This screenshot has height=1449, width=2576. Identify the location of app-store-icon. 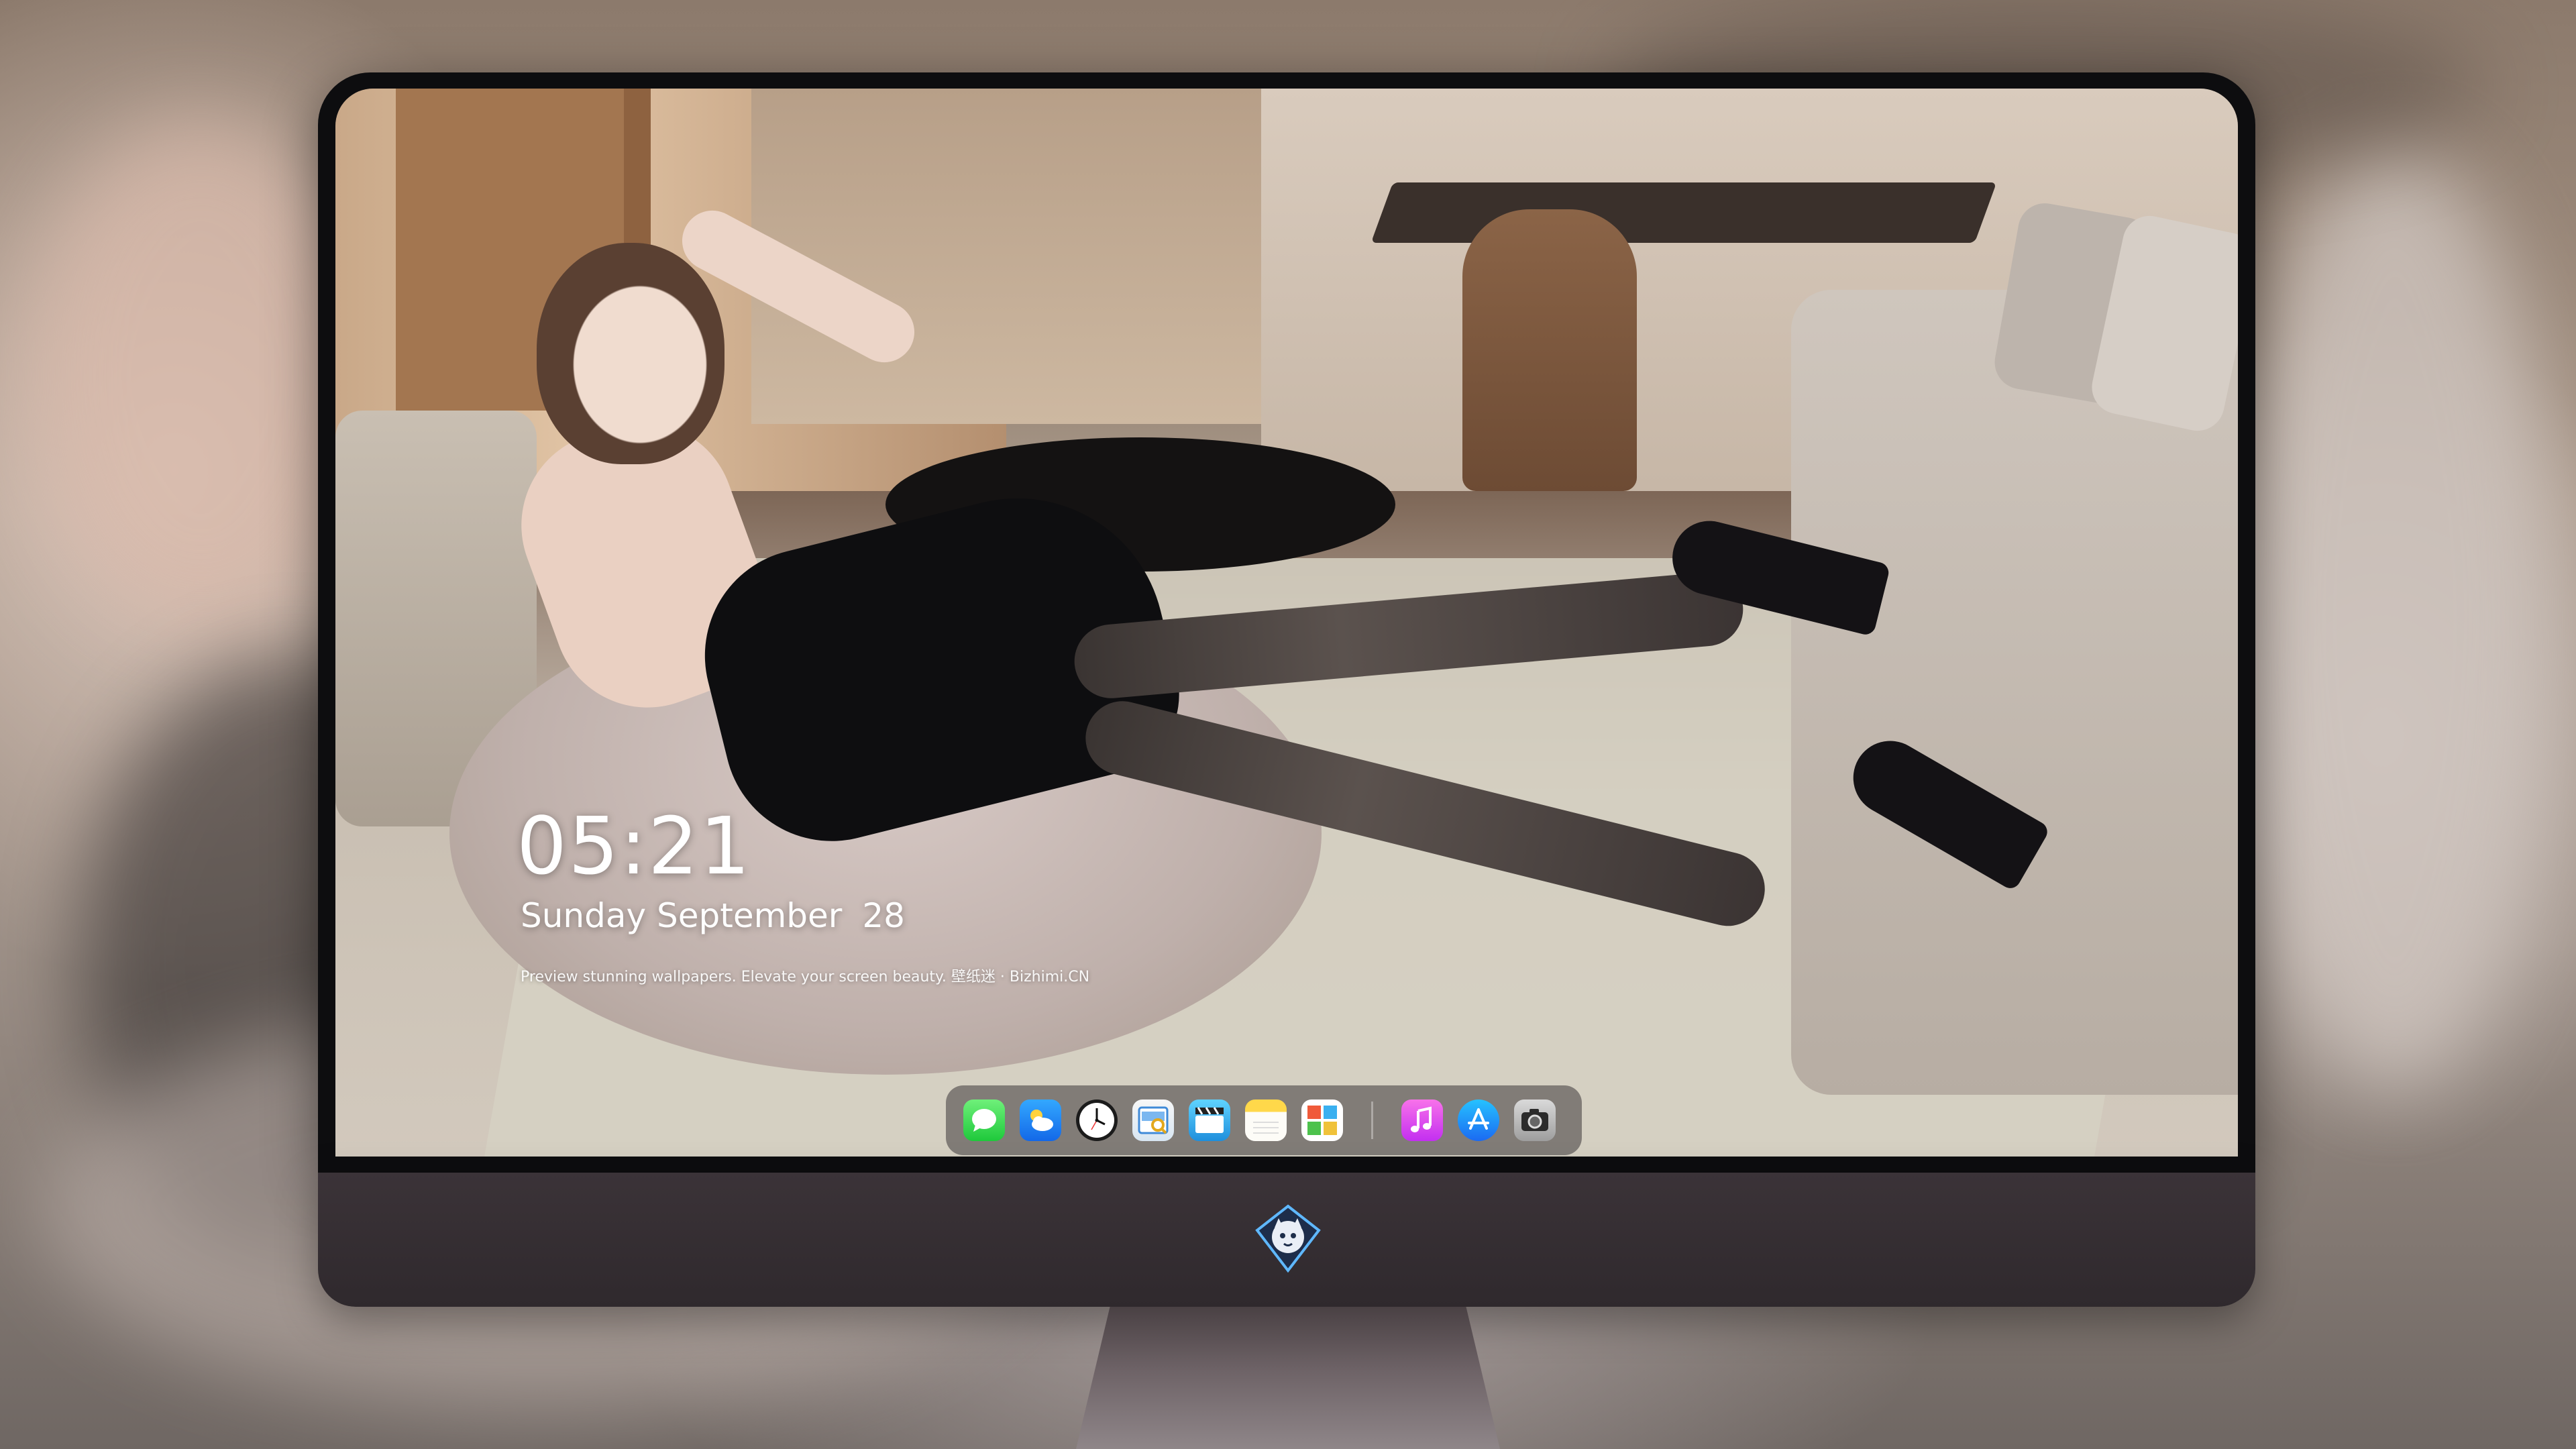
(1478, 1120).